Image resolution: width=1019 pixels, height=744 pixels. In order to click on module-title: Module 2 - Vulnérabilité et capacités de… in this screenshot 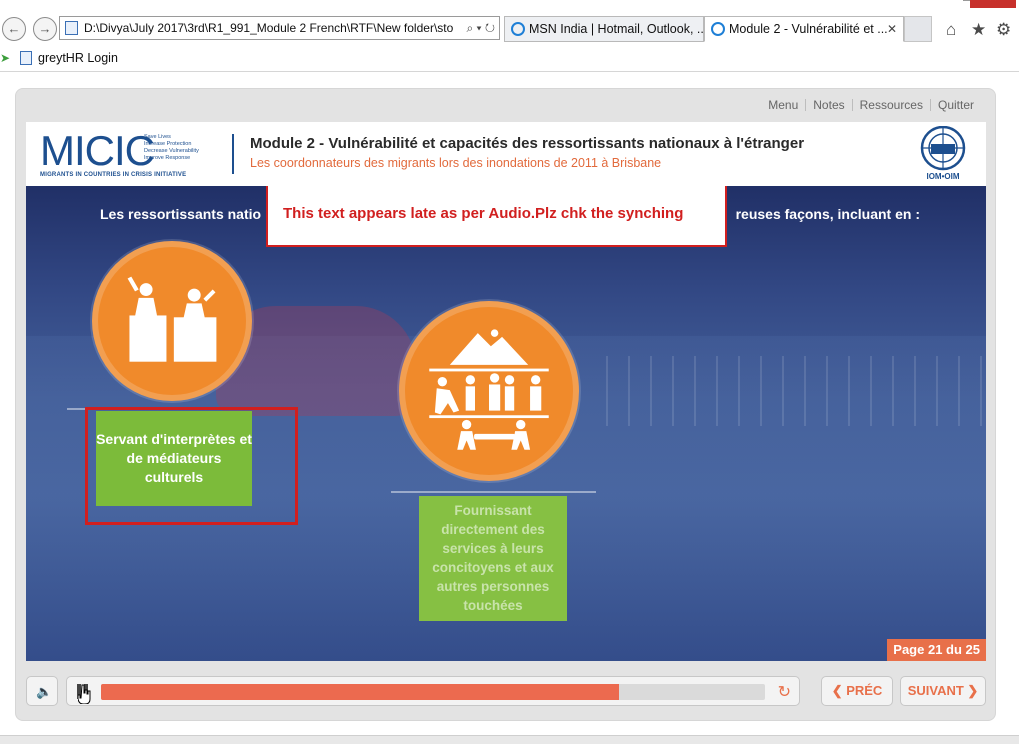, I will do `click(527, 143)`.